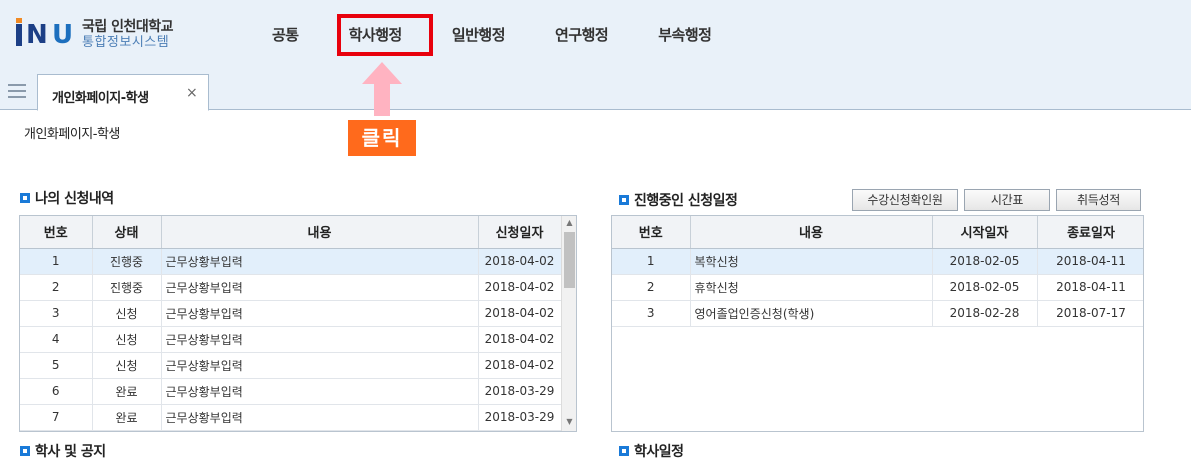 This screenshot has width=1191, height=461. I want to click on col-header-end-date: 종료일자, so click(1090, 232).